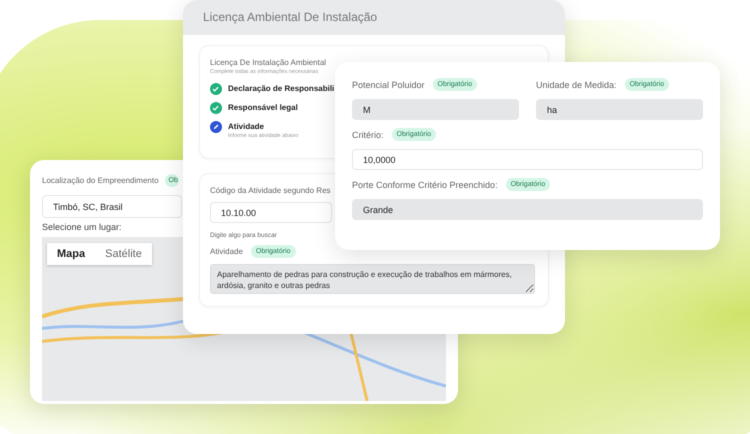 The image size is (750, 434). Describe the element at coordinates (71, 254) in the screenshot. I see `map-type-tab: Mapa` at that location.